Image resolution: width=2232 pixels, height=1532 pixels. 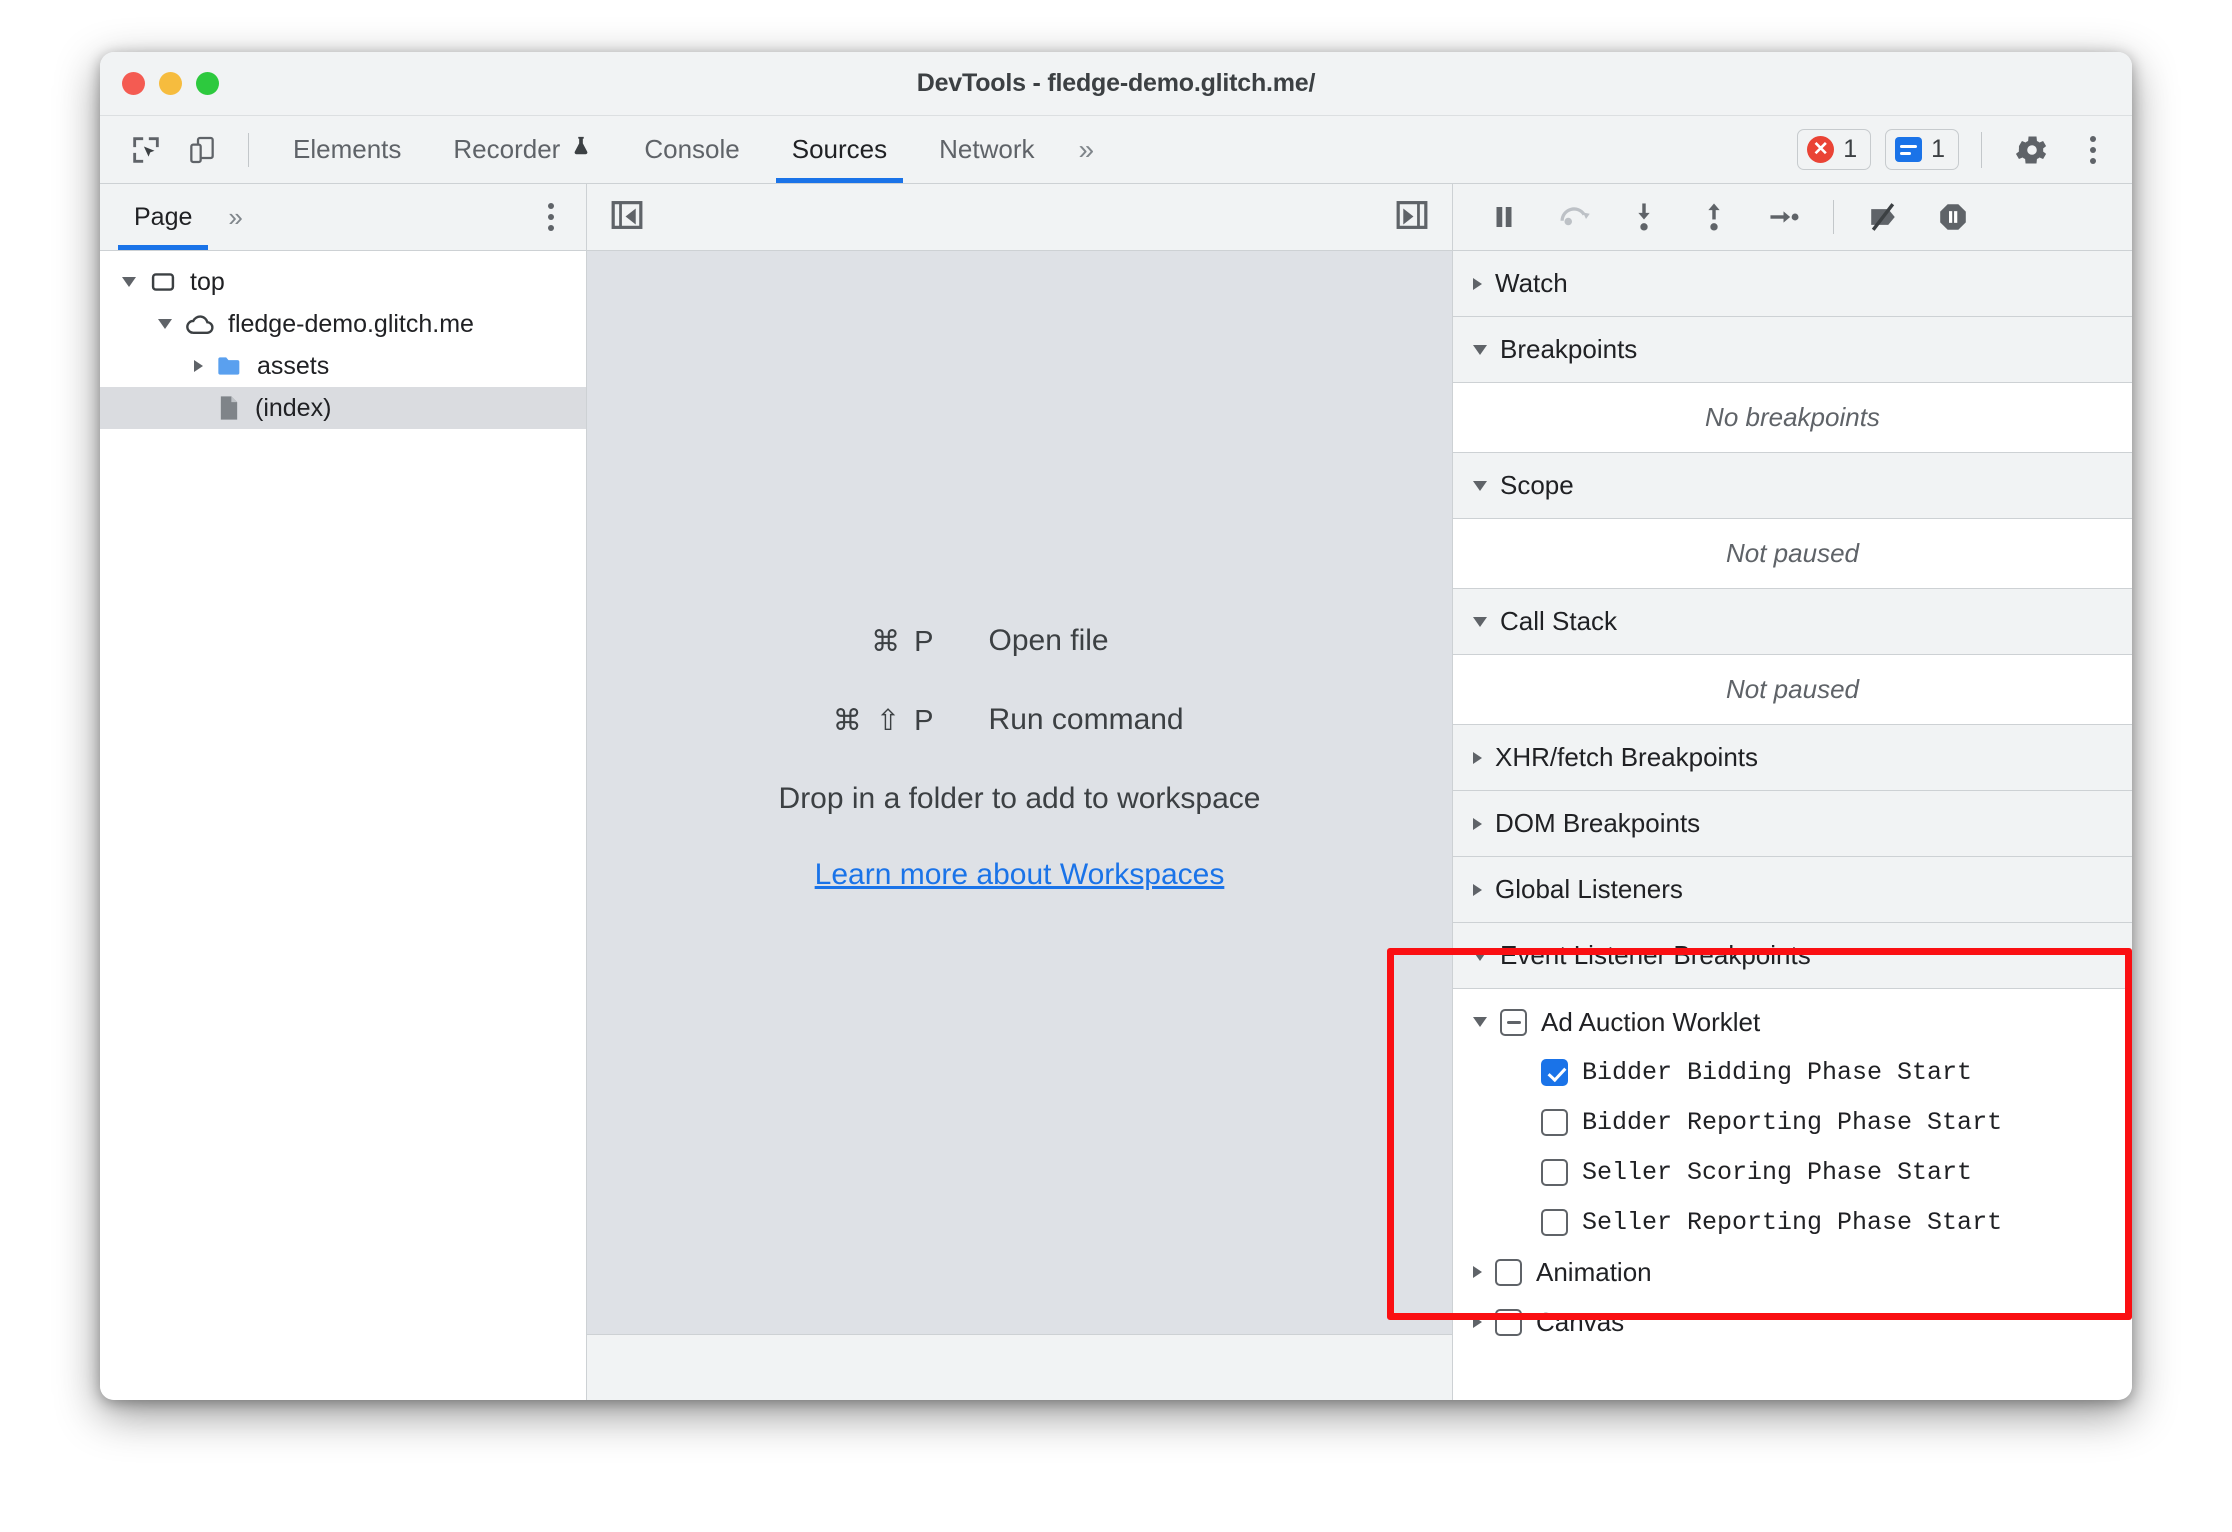 What do you see at coordinates (1412, 217) in the screenshot?
I see `panel-expand-right-icon` at bounding box center [1412, 217].